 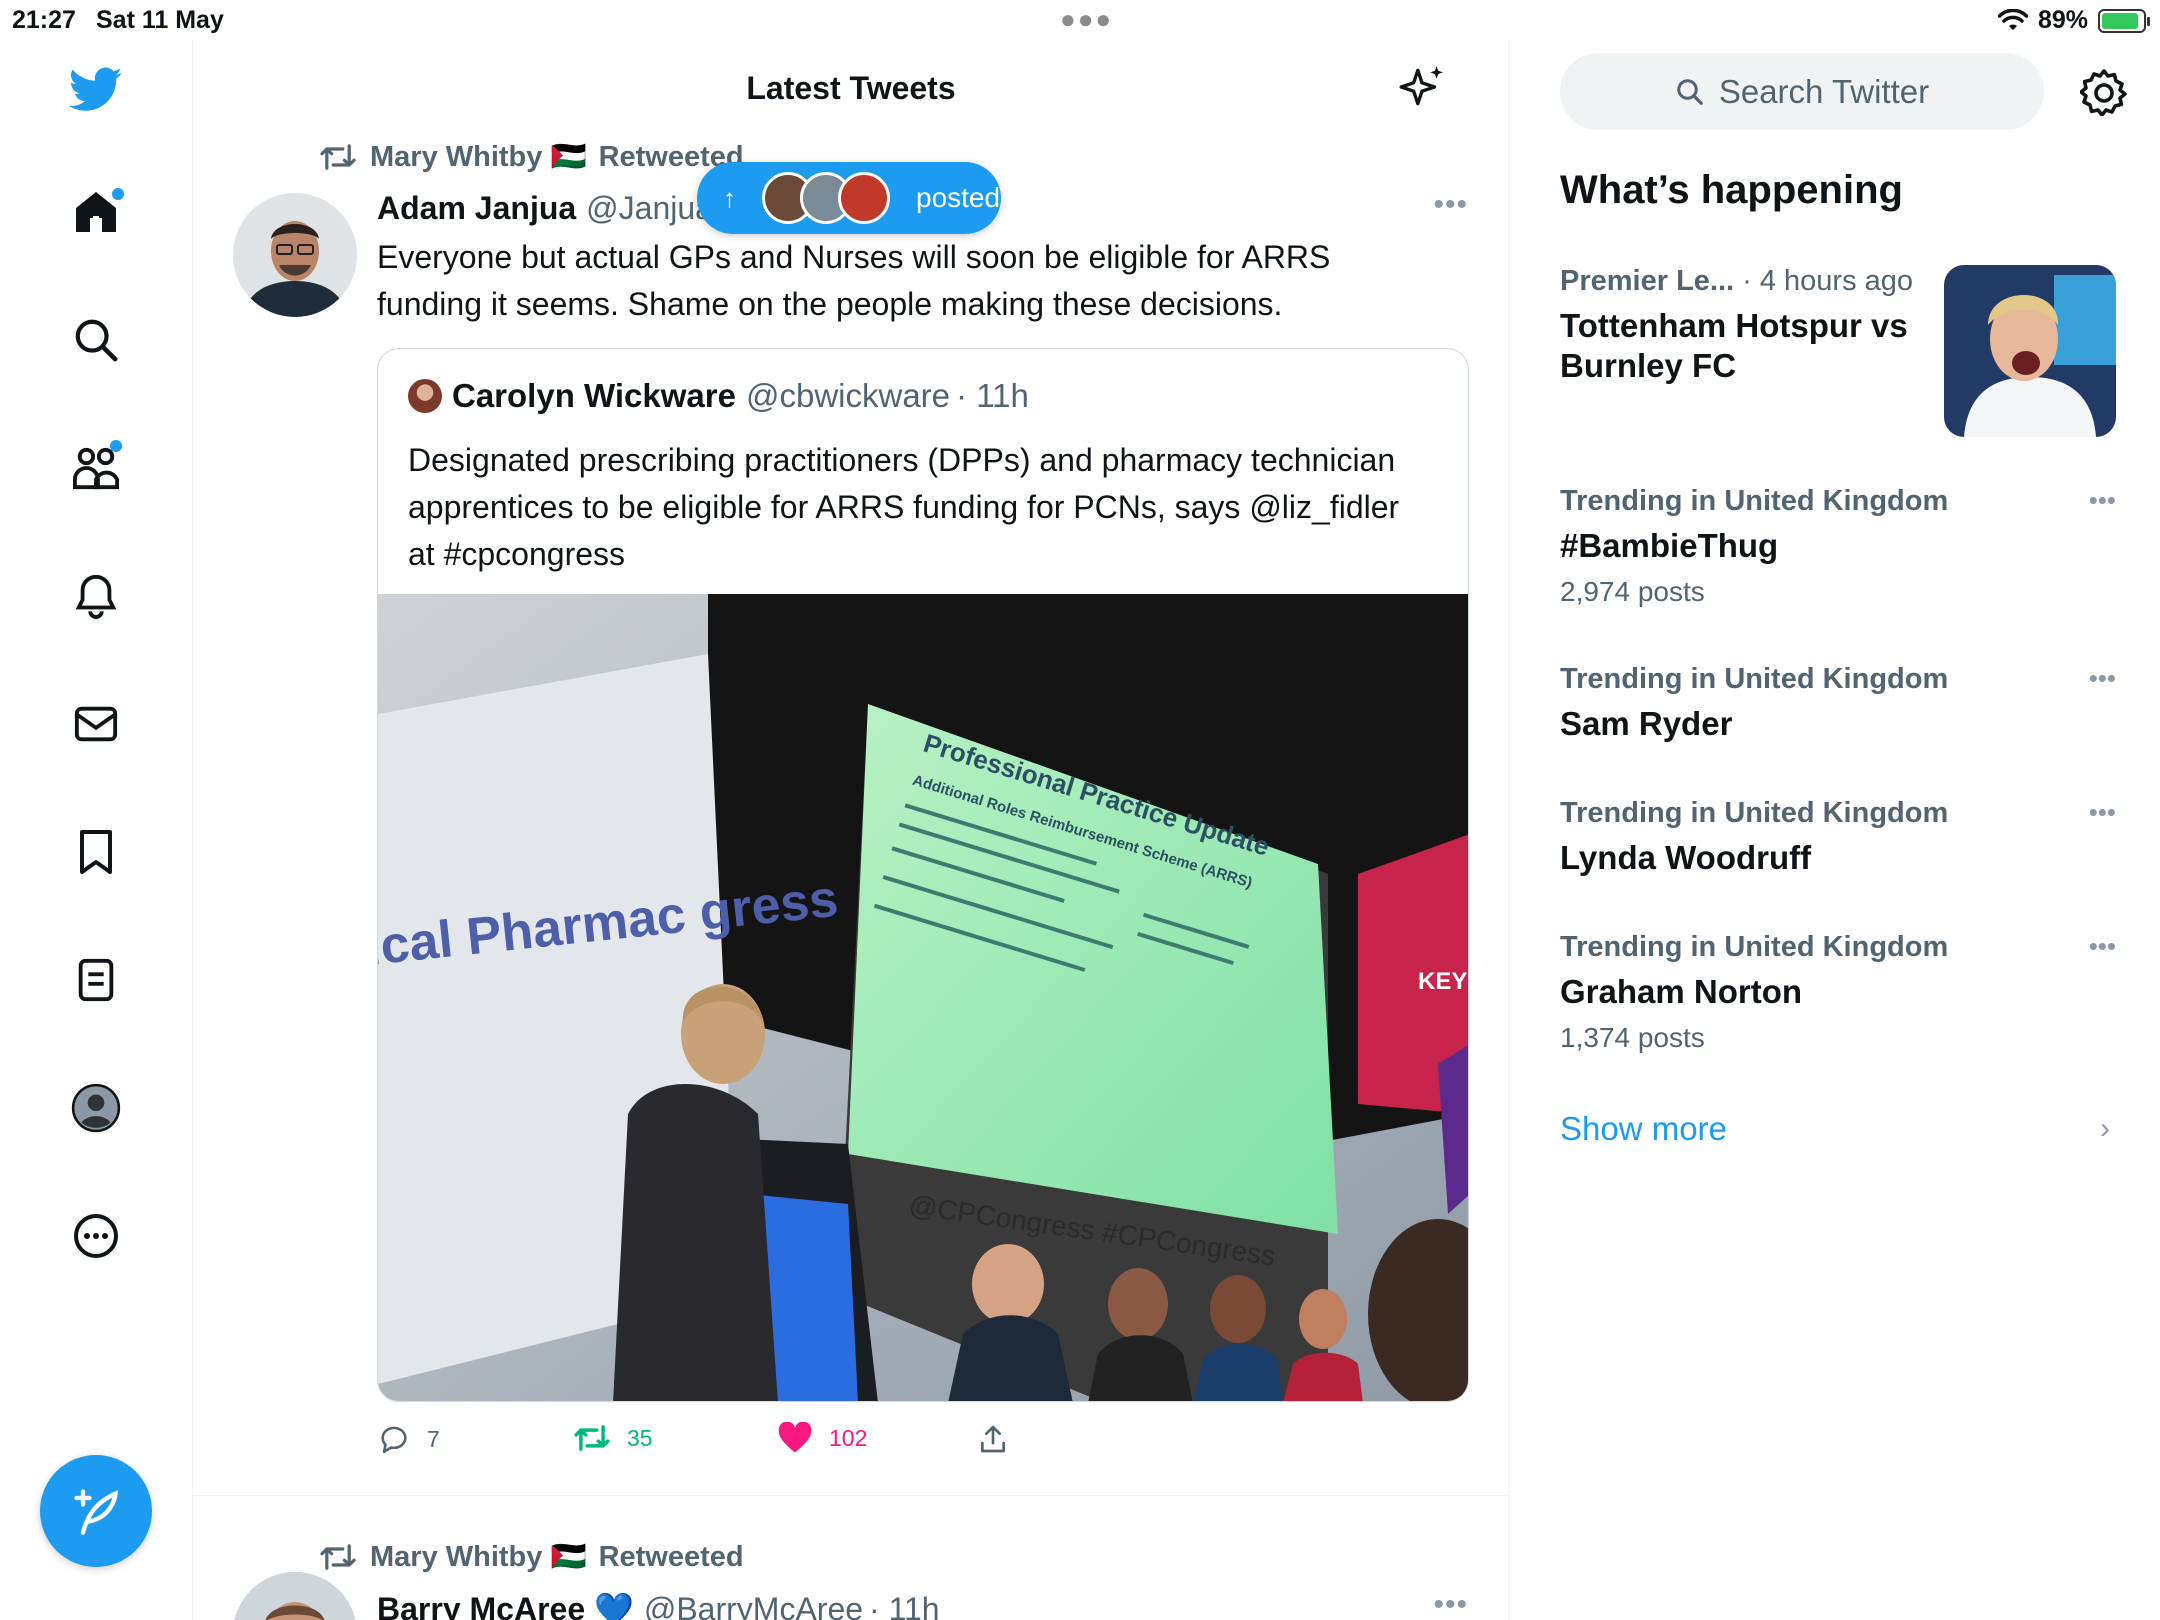 What do you see at coordinates (727, 1447) in the screenshot?
I see `tweet-actions: 7 35 102` at bounding box center [727, 1447].